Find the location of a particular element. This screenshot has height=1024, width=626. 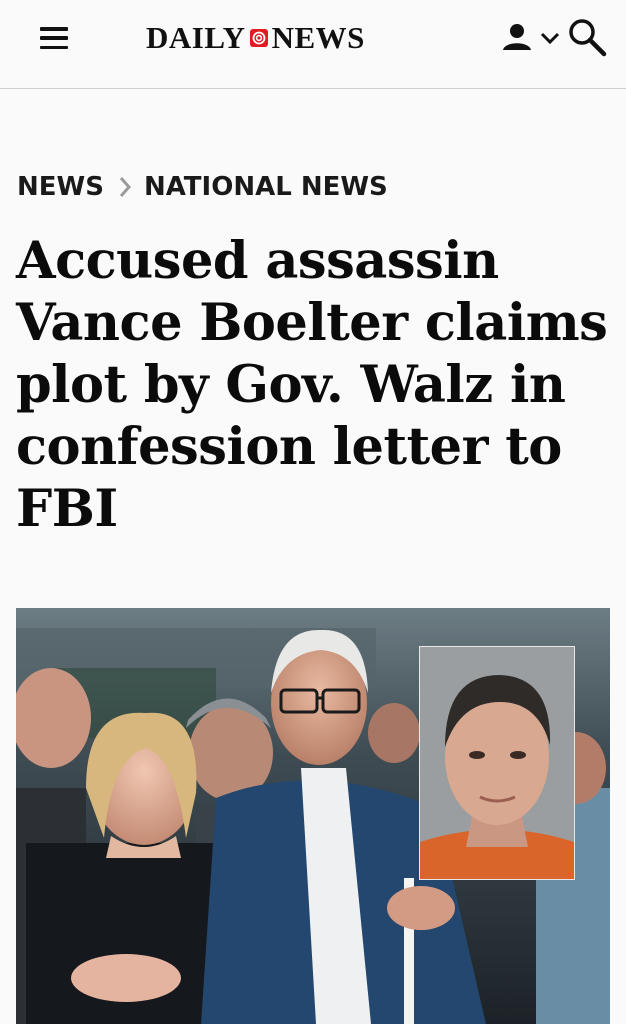

chevron-down-icon is located at coordinates (550, 38).